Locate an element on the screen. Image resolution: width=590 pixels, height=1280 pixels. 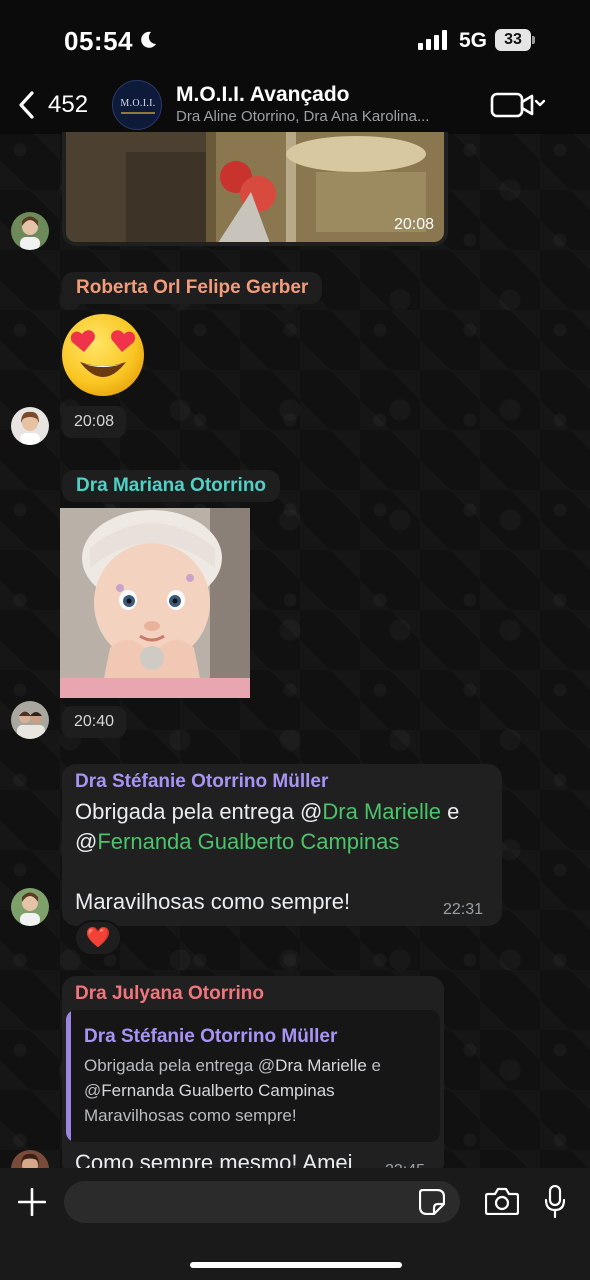
mention-link: Dra Marielle is located at coordinates (381, 811).